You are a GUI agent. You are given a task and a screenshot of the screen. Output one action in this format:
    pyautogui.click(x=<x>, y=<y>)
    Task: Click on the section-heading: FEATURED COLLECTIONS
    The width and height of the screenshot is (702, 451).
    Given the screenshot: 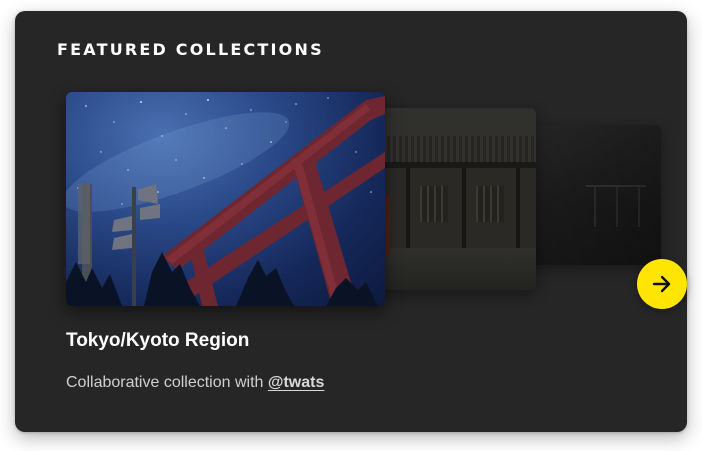 What is the action you would take?
    pyautogui.click(x=190, y=49)
    